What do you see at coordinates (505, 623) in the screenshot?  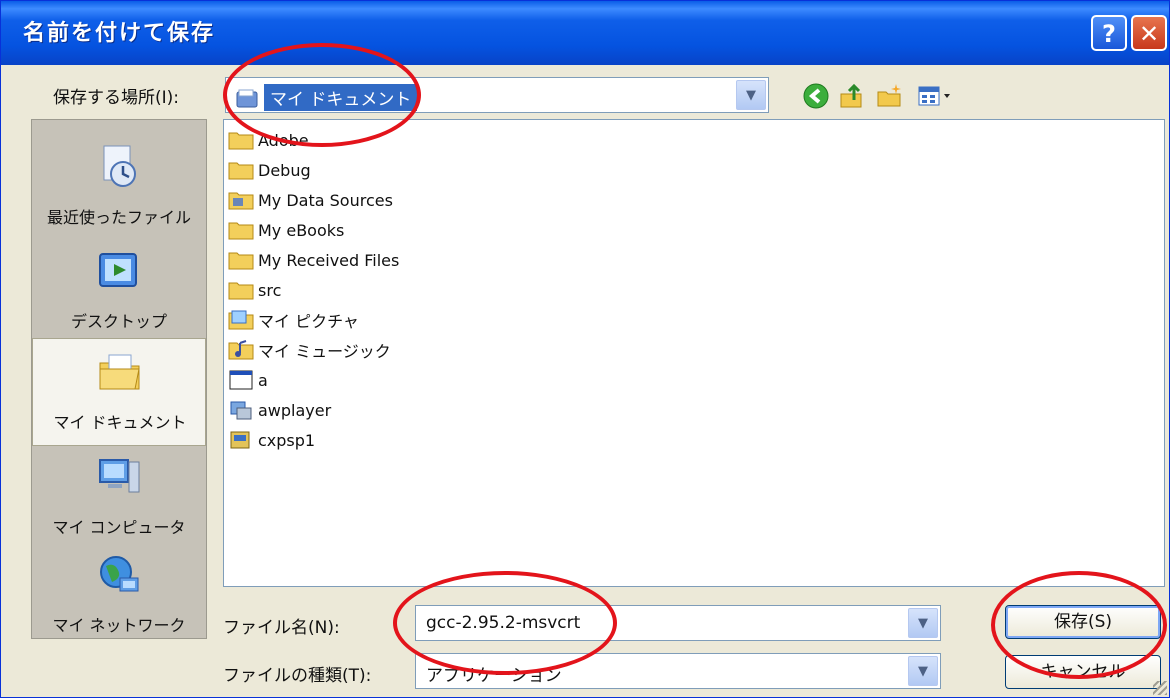 I see `annotation-ring-filename` at bounding box center [505, 623].